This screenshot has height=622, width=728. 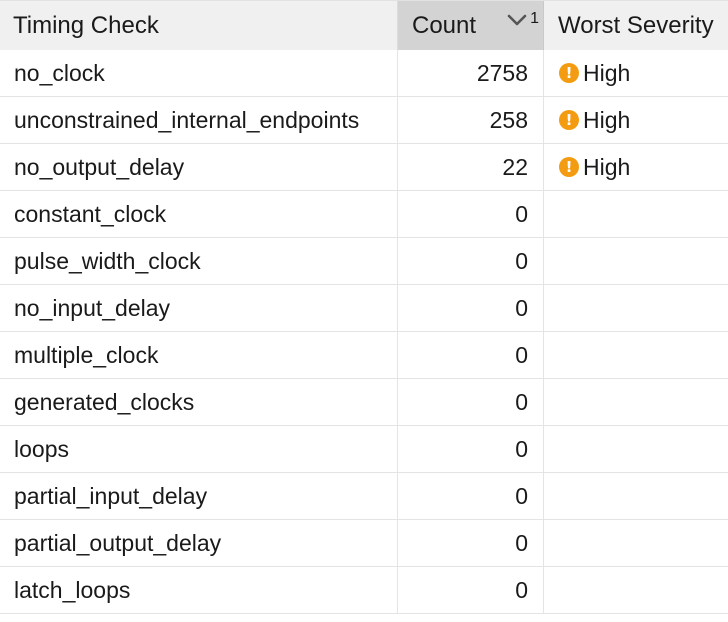 I want to click on table-row: pulse_width_clock 0, so click(x=364, y=261).